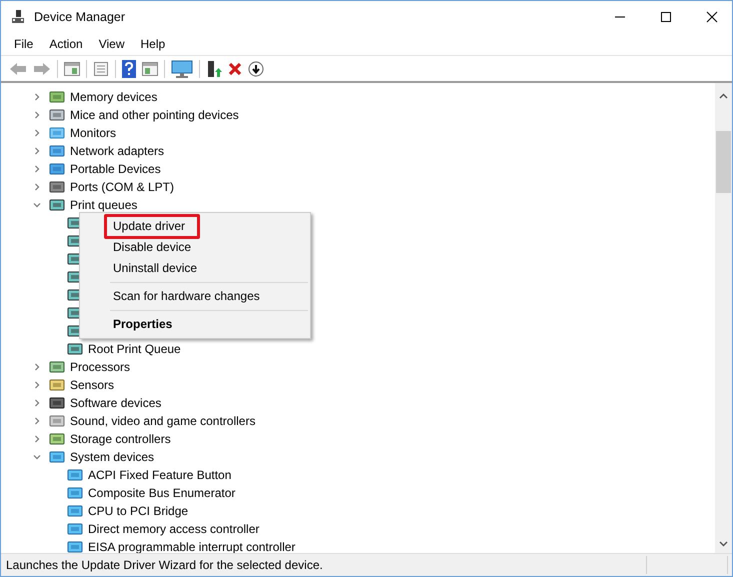 This screenshot has height=577, width=733. What do you see at coordinates (182, 69) in the screenshot?
I see `monitor-icon` at bounding box center [182, 69].